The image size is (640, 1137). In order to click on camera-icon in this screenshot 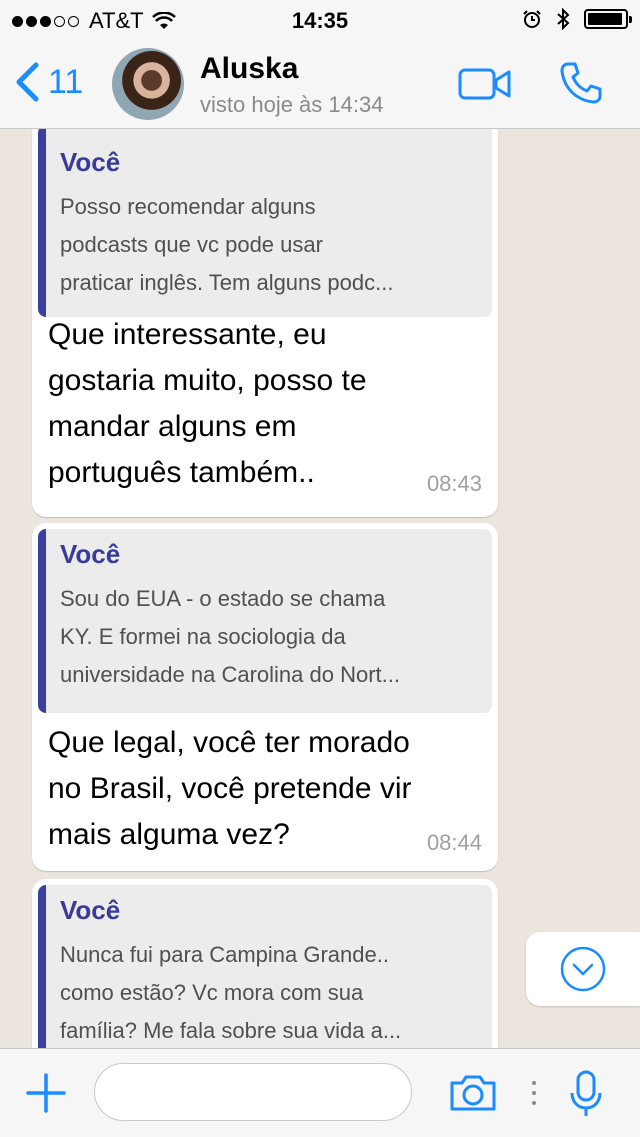, I will do `click(473, 1093)`.